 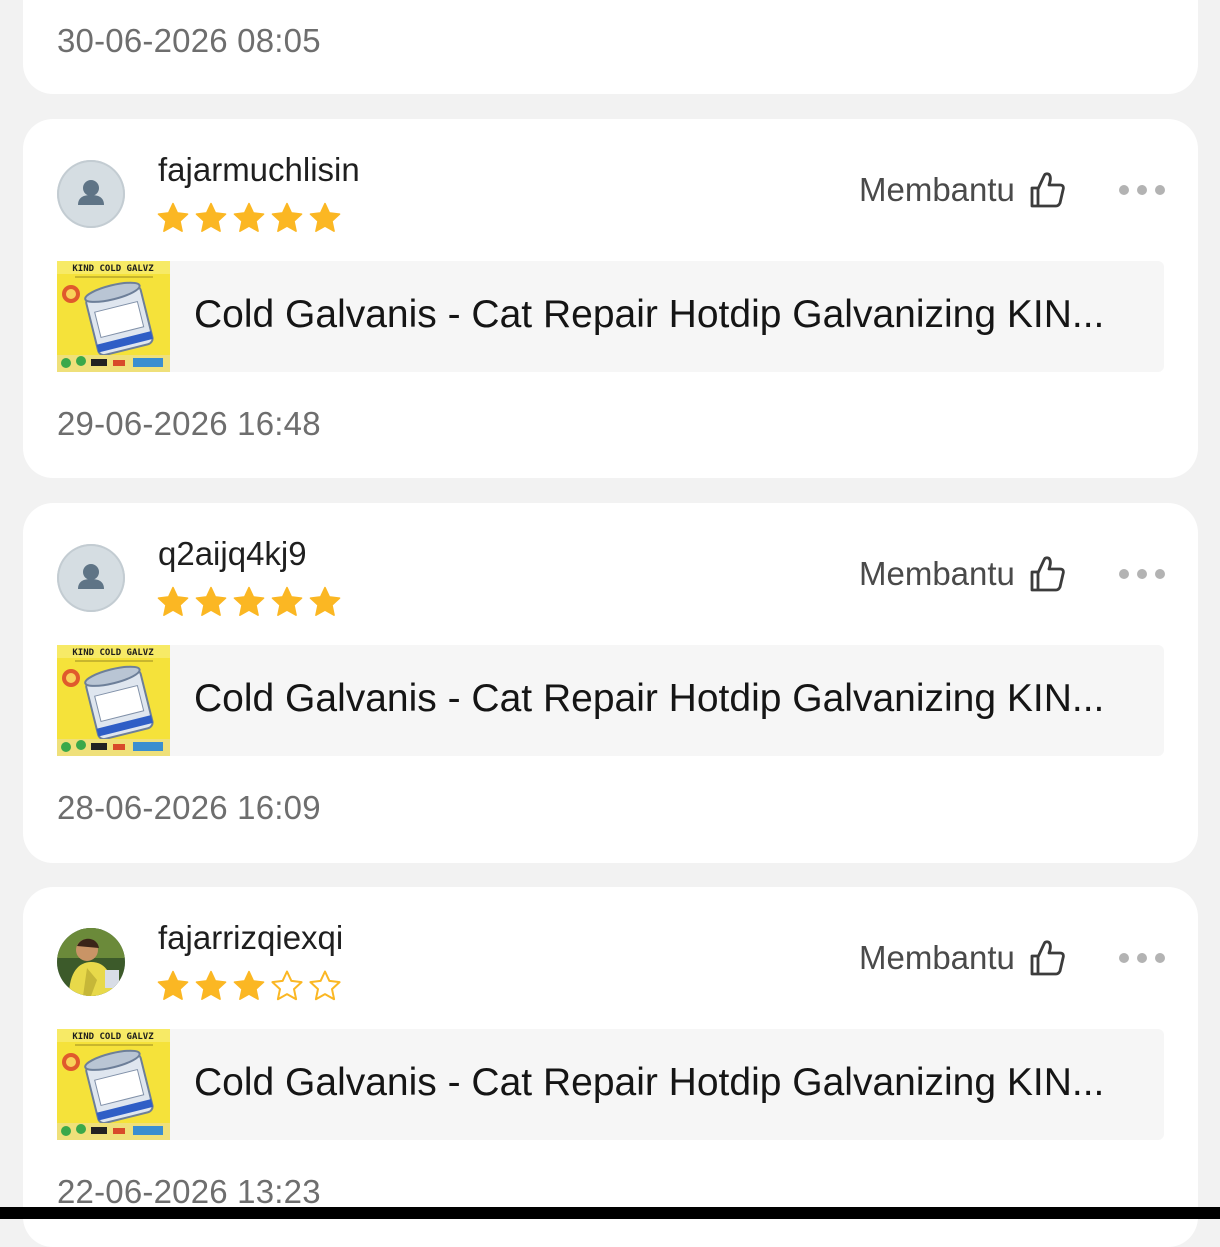 What do you see at coordinates (189, 40) in the screenshot?
I see `review-date: 30-06-2026 08:05` at bounding box center [189, 40].